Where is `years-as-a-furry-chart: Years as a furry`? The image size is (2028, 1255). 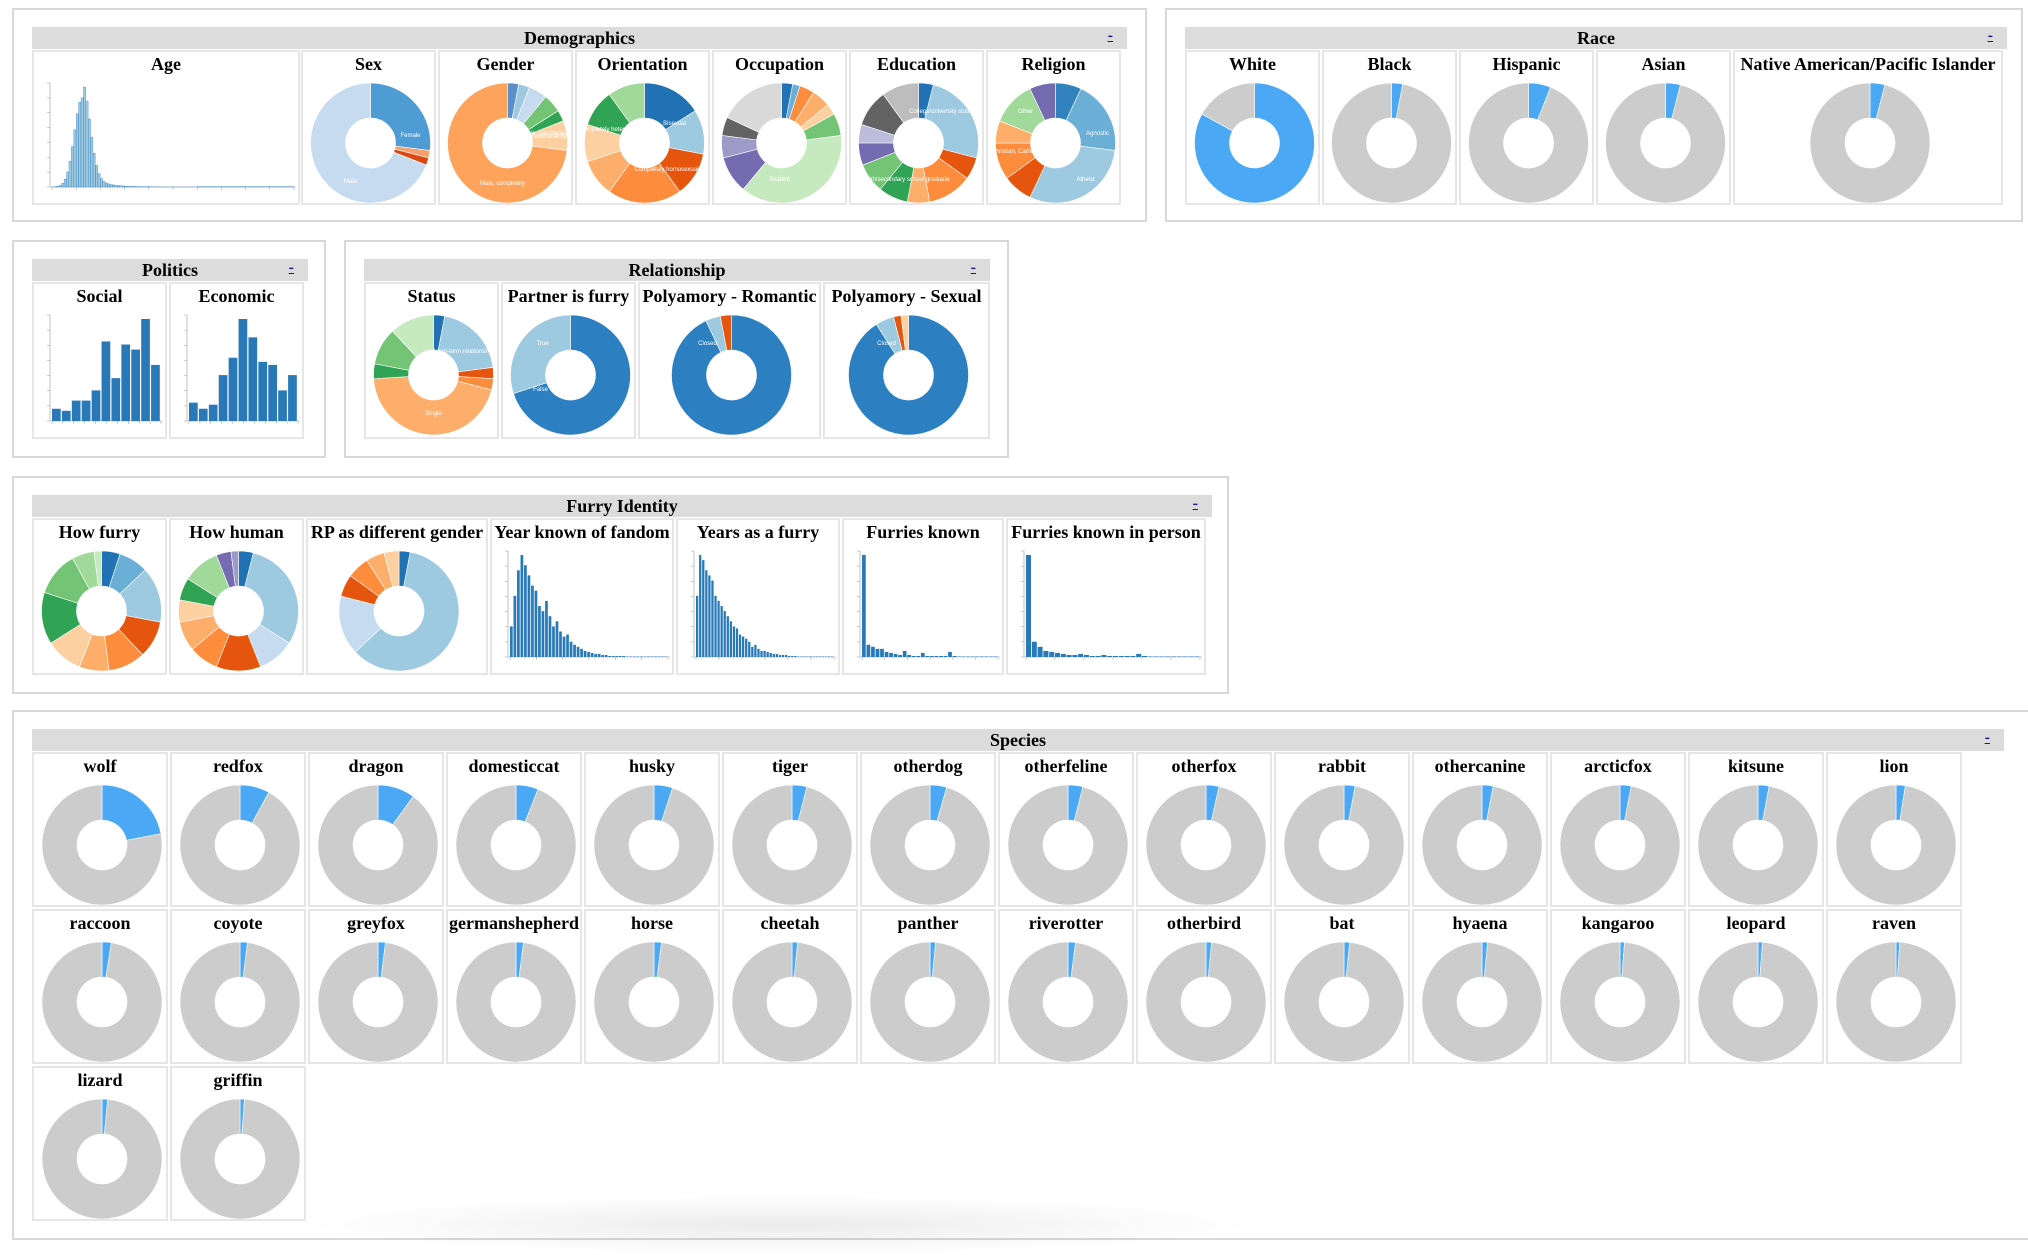 years-as-a-furry-chart: Years as a furry is located at coordinates (758, 596).